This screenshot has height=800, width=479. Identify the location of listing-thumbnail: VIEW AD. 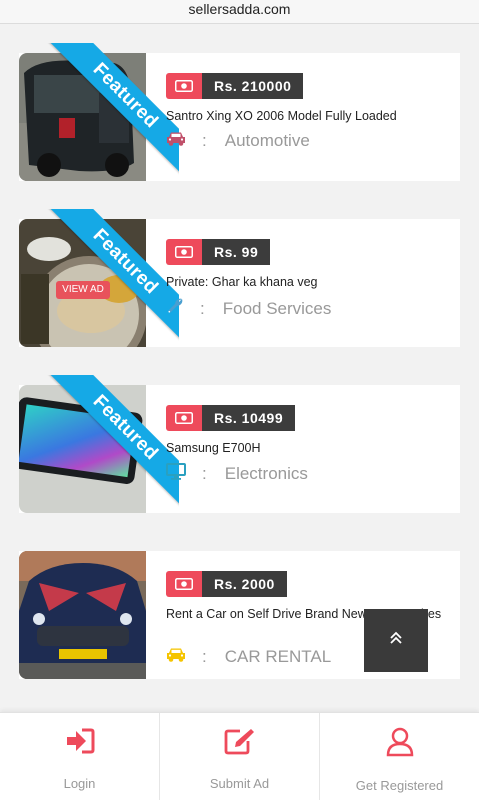
(82, 283).